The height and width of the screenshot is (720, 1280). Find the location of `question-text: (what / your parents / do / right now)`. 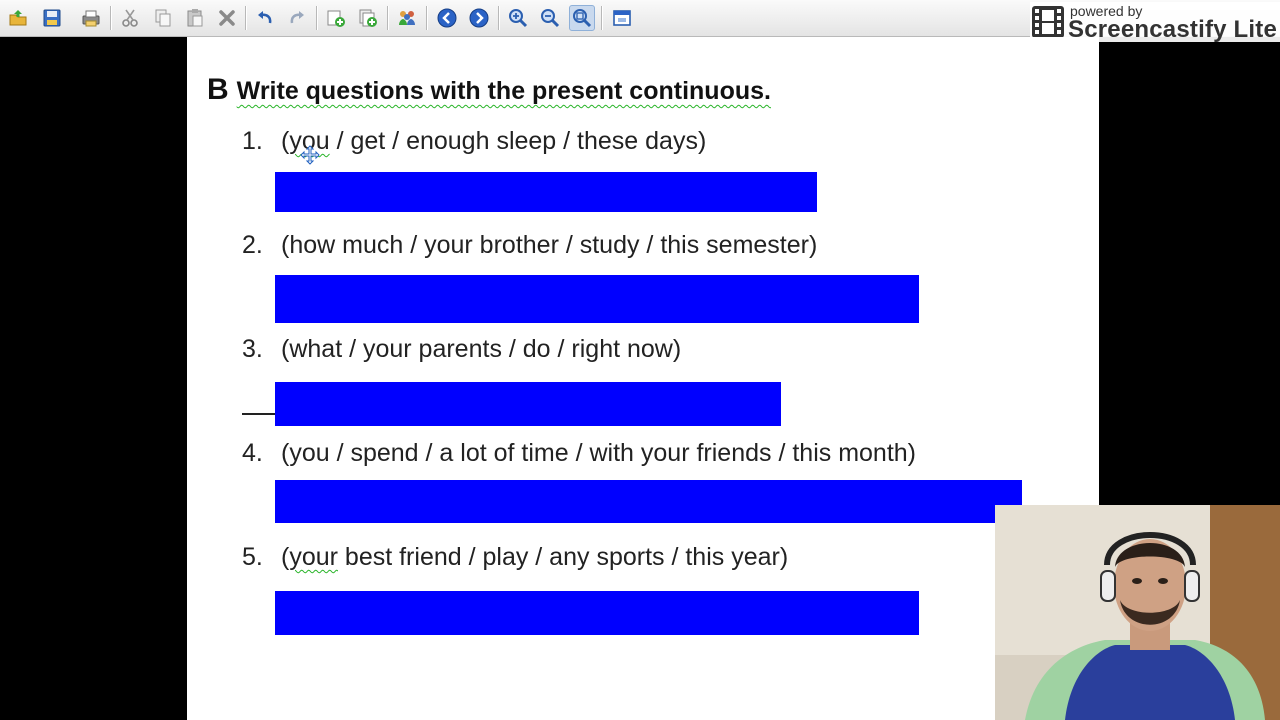

question-text: (what / your parents / do / right now) is located at coordinates (481, 349).